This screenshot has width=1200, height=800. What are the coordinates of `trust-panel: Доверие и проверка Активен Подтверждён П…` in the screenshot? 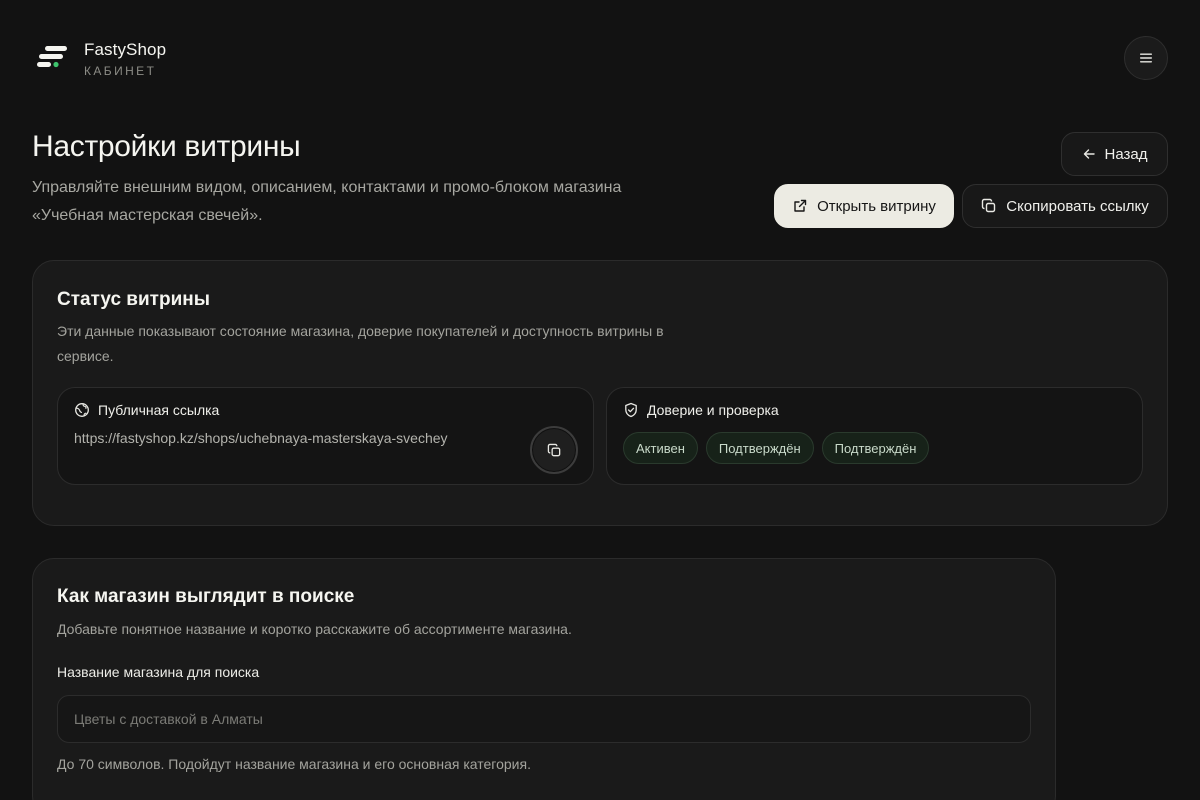 It's located at (874, 436).